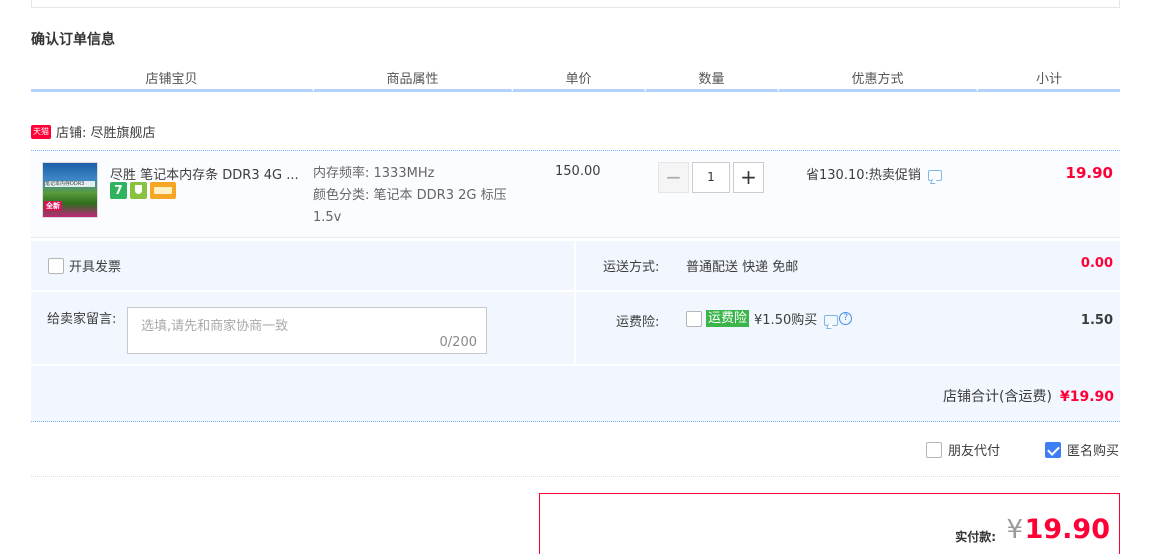 Image resolution: width=1152 pixels, height=554 pixels. What do you see at coordinates (95, 267) in the screenshot?
I see `invoice-label: 开具发票` at bounding box center [95, 267].